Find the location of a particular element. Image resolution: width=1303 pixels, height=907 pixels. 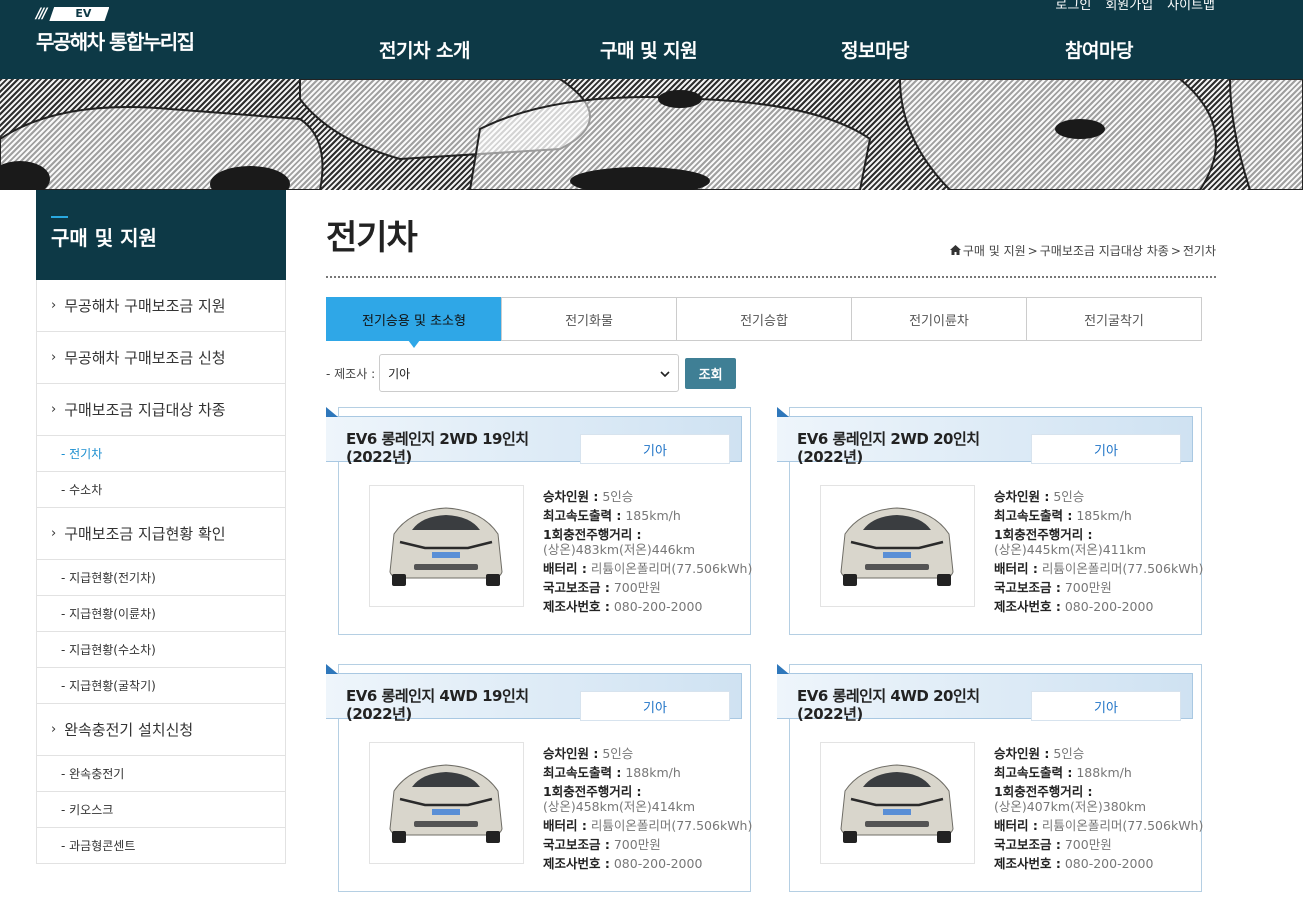

spec-subsidy: 국고보조금 : 700만원 is located at coordinates (1098, 587).